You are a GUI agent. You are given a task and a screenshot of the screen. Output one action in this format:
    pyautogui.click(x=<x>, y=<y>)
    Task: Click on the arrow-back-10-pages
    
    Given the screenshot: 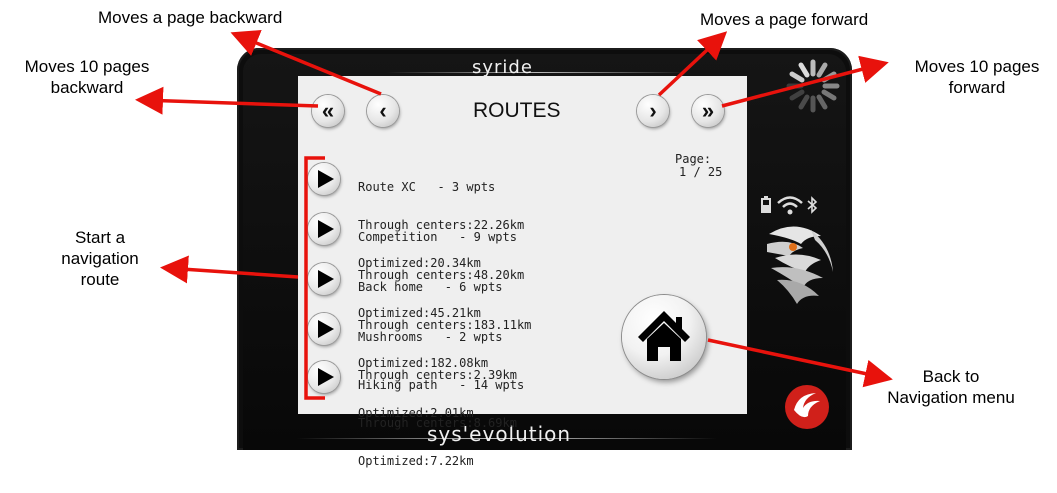 What is the action you would take?
    pyautogui.click(x=227, y=100)
    